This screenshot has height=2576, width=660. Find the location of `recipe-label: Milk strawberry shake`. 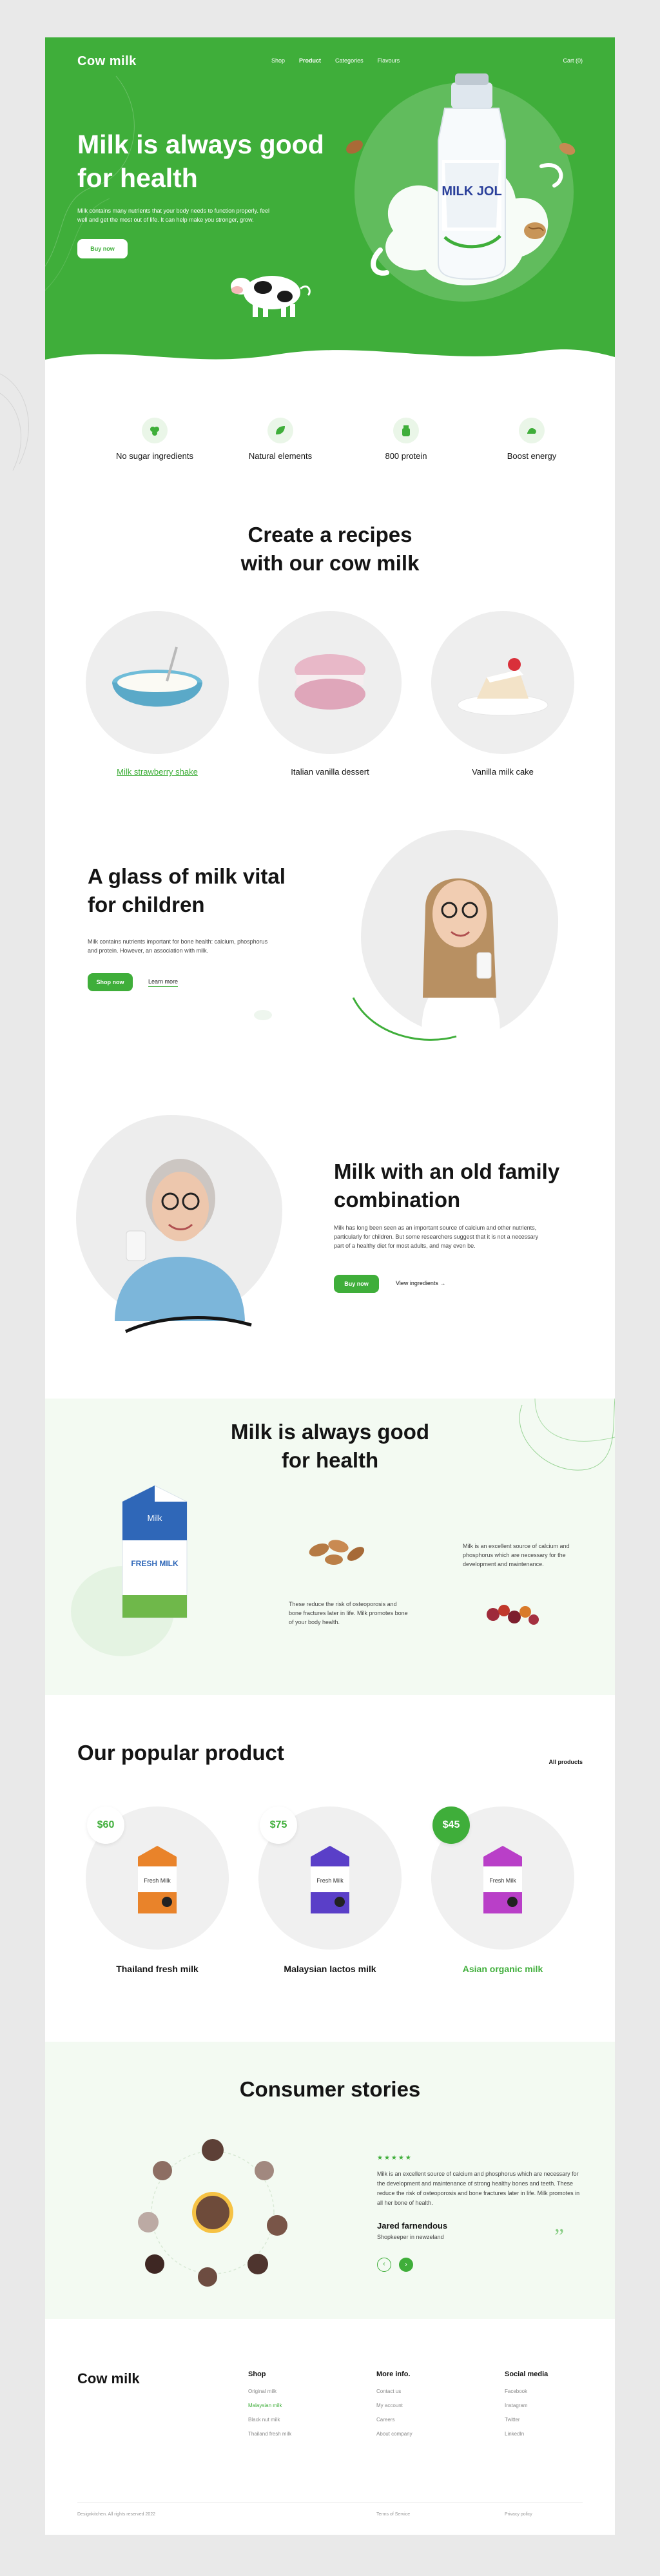

recipe-label: Milk strawberry shake is located at coordinates (157, 772).